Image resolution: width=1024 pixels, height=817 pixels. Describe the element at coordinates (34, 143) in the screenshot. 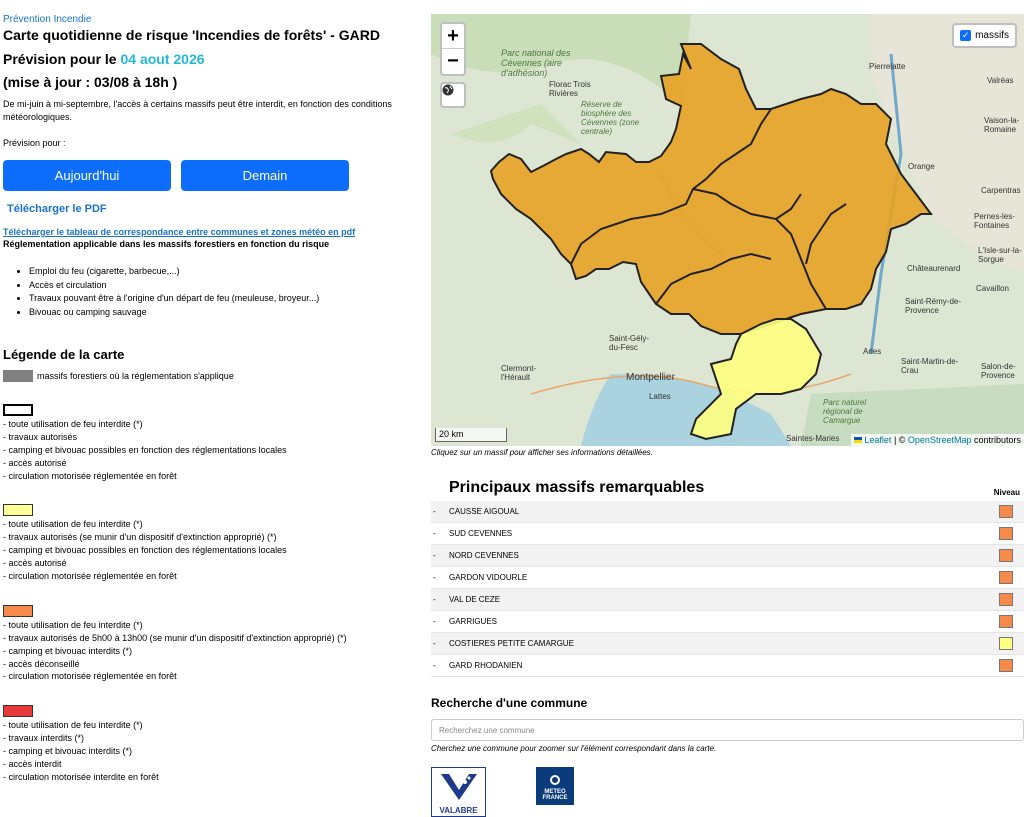

I see `prevision-label: Prévision pour :` at that location.